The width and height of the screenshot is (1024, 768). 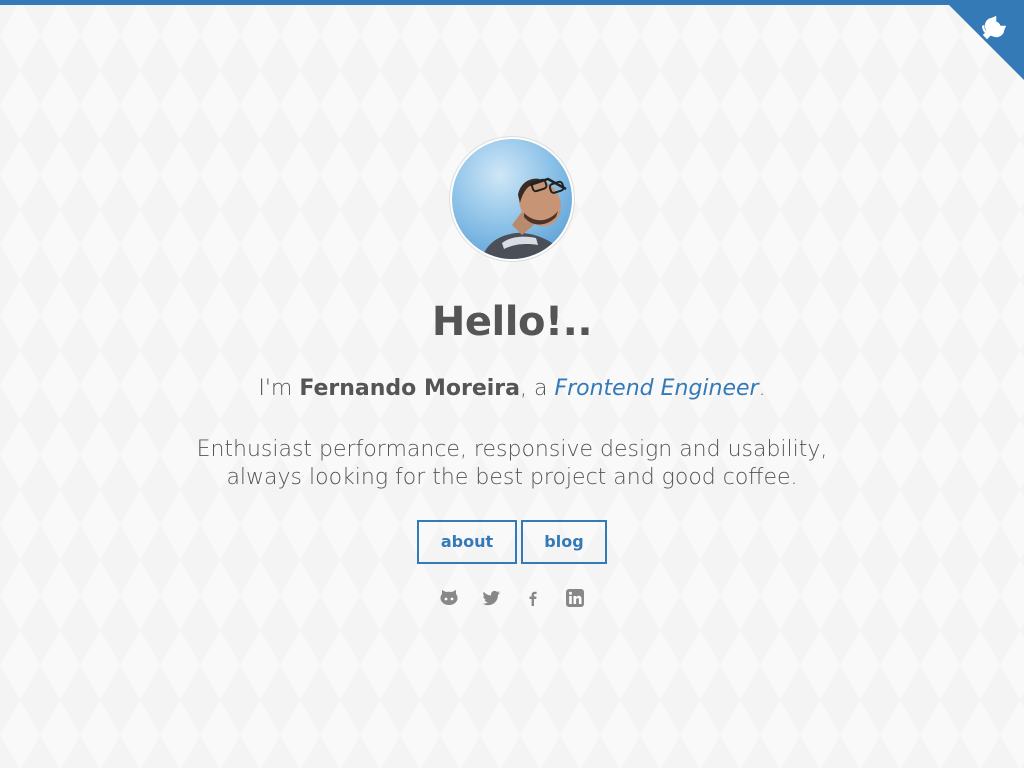 I want to click on facebook-icon, so click(x=533, y=599).